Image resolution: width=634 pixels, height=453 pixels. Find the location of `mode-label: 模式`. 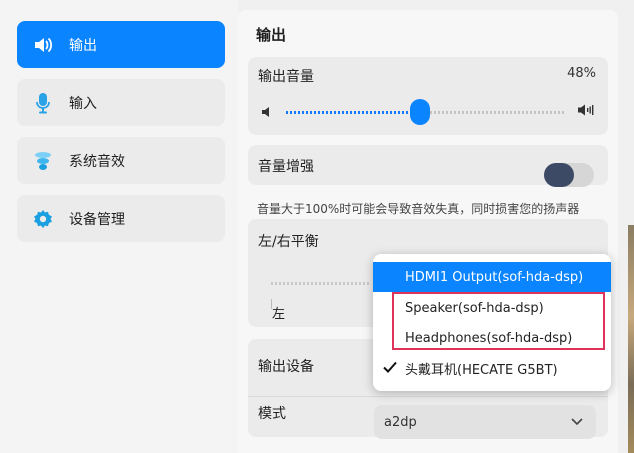

mode-label: 模式 is located at coordinates (272, 414).